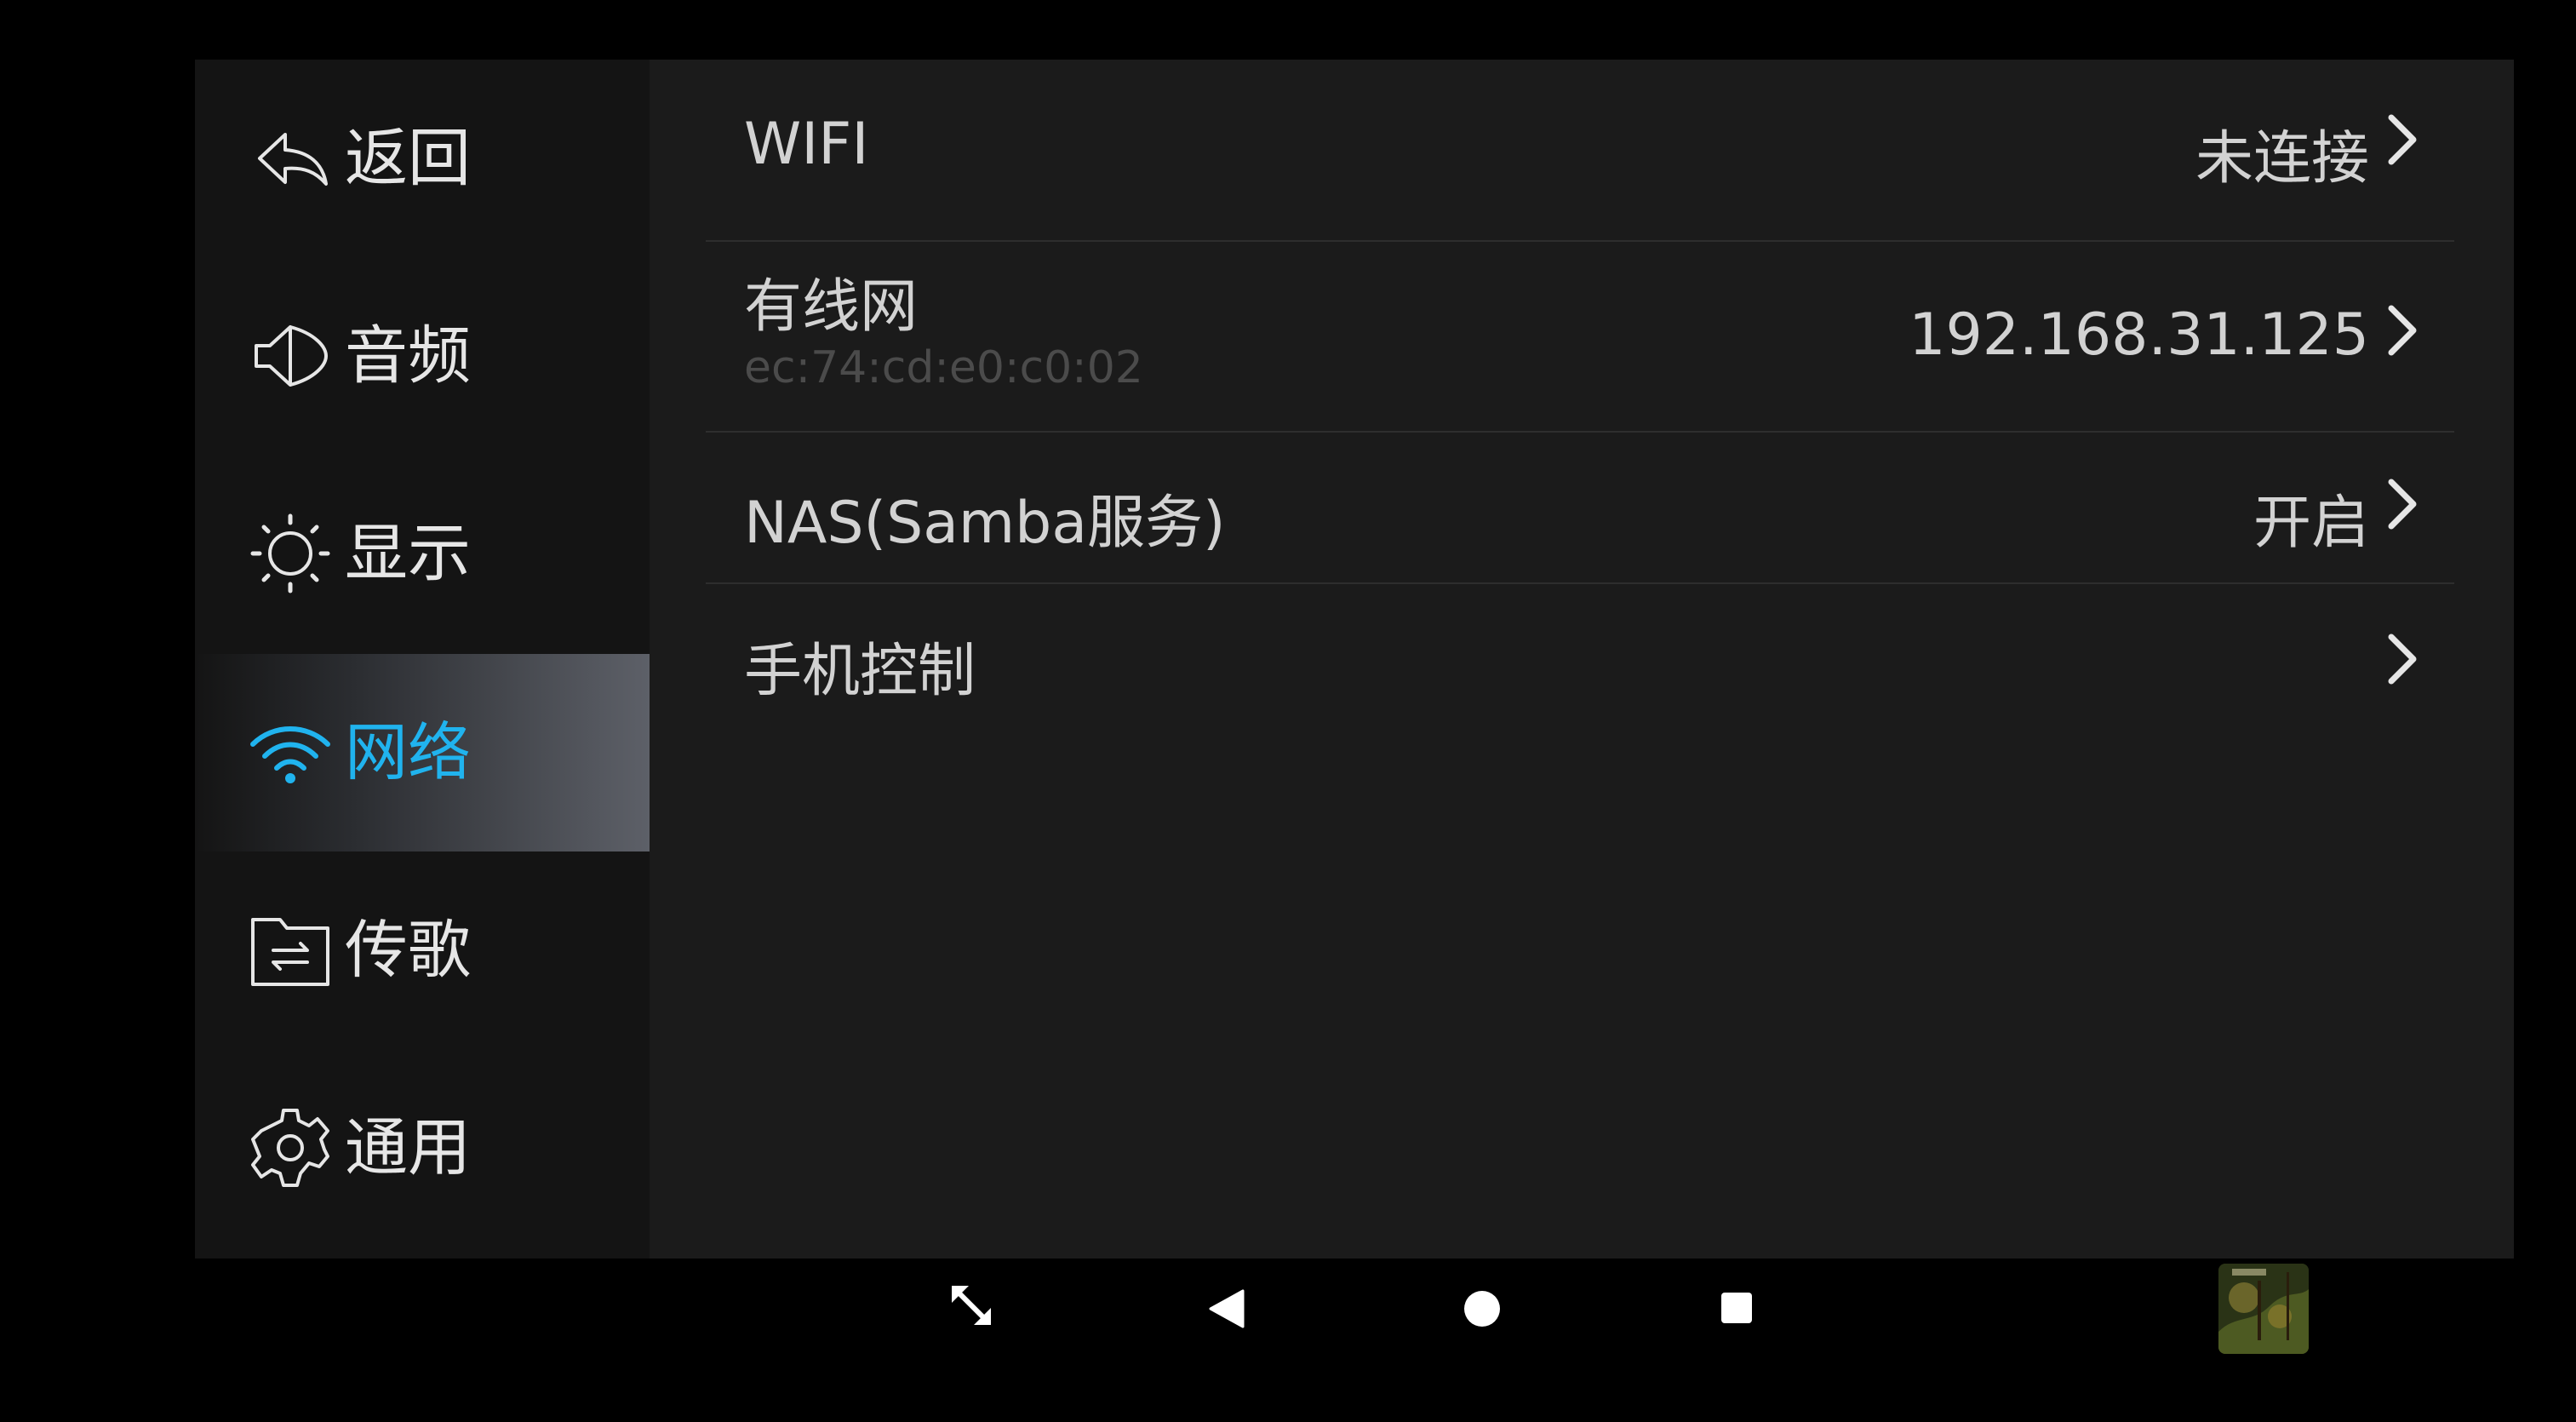 The height and width of the screenshot is (1422, 2576). Describe the element at coordinates (971, 1305) in the screenshot. I see `fullscreen-icon` at that location.